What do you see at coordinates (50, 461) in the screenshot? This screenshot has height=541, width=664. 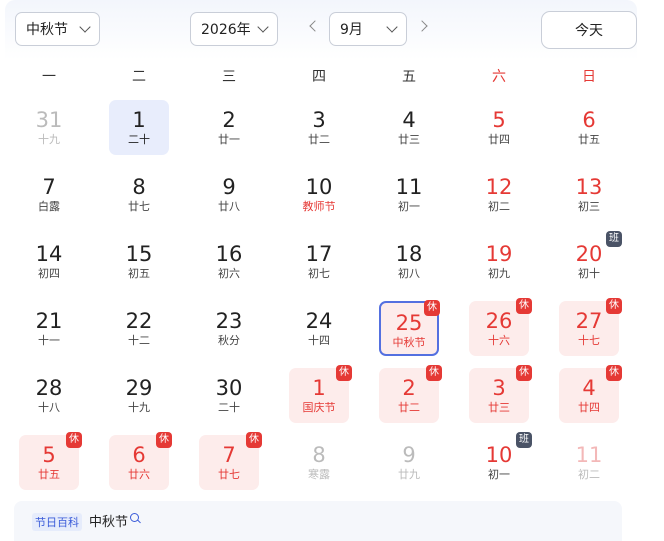 I see `day-cell: 5 廿五休` at bounding box center [50, 461].